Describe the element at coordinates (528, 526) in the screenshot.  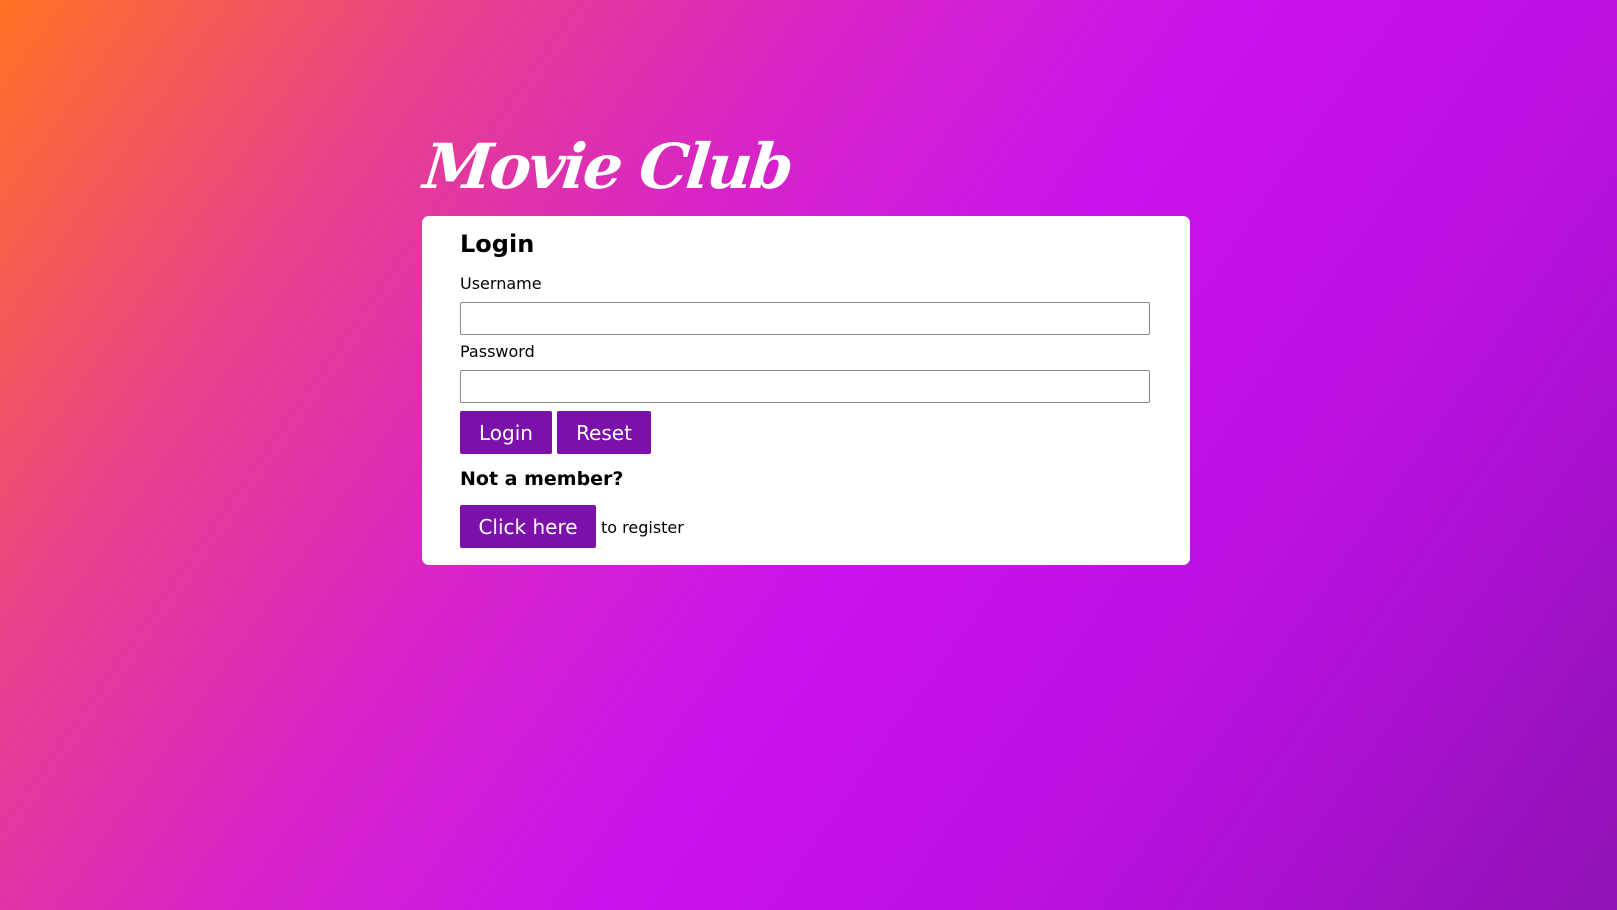
I see `register-button: Click here` at that location.